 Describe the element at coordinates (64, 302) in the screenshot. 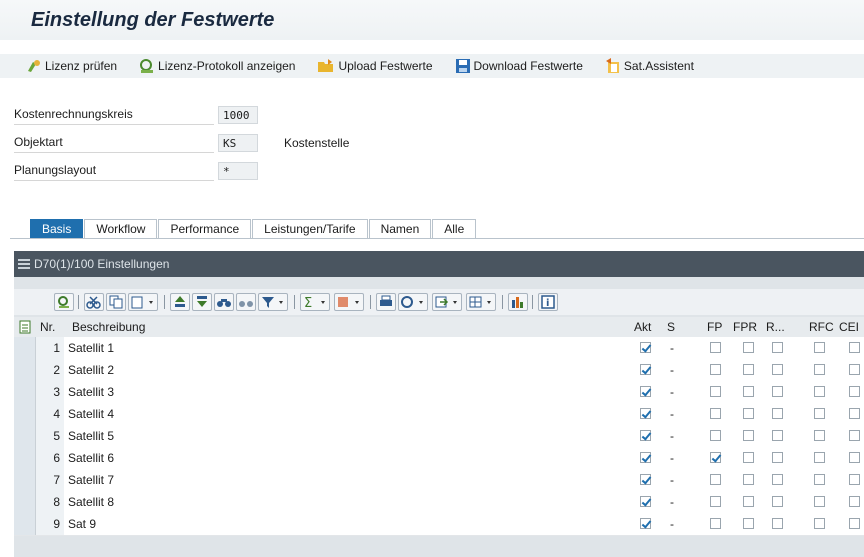

I see `detail-button` at that location.